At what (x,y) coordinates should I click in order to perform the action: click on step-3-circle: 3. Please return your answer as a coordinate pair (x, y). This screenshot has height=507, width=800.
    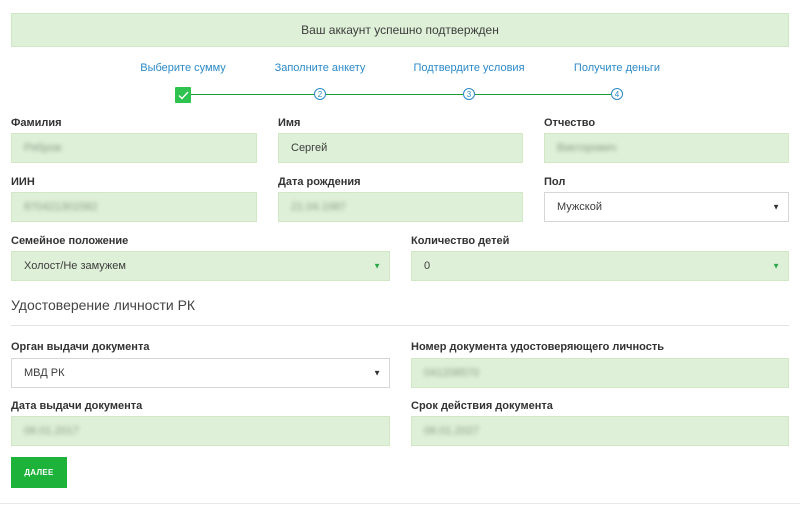
    Looking at the image, I should click on (469, 94).